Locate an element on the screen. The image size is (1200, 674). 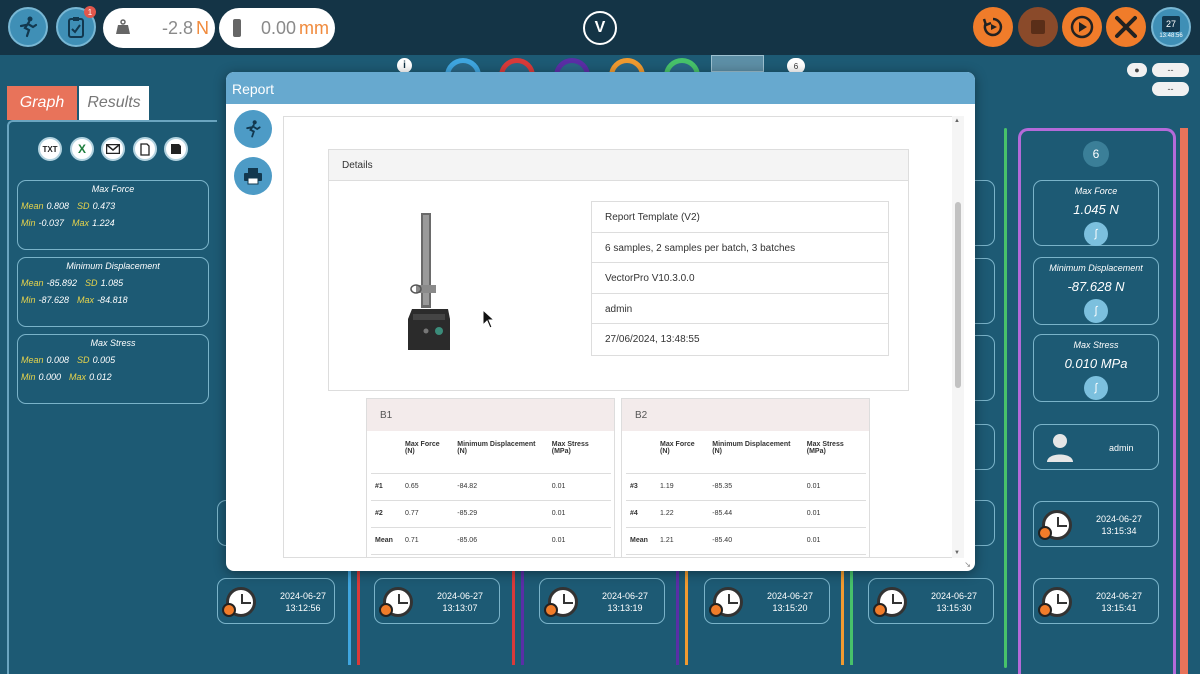
table-cell: -85.35 is located at coordinates (755, 487).